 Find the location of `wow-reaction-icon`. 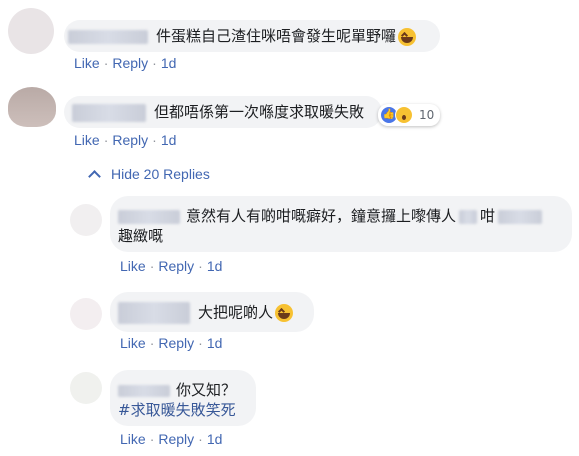

wow-reaction-icon is located at coordinates (404, 115).